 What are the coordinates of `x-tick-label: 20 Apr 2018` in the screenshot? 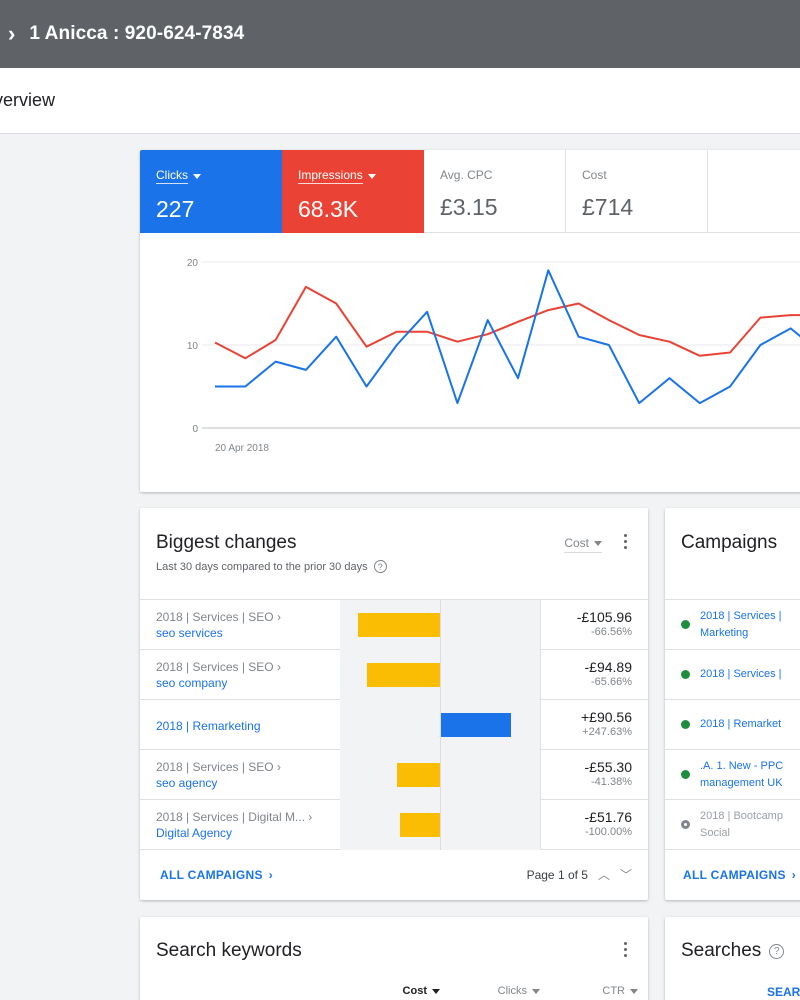 It's located at (242, 448).